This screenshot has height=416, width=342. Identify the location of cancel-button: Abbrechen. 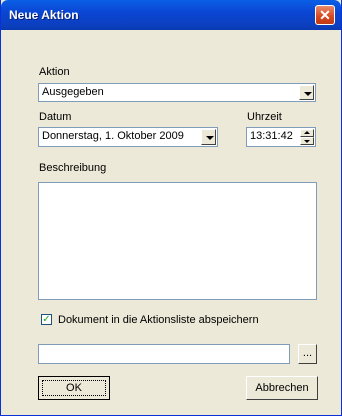
(282, 388).